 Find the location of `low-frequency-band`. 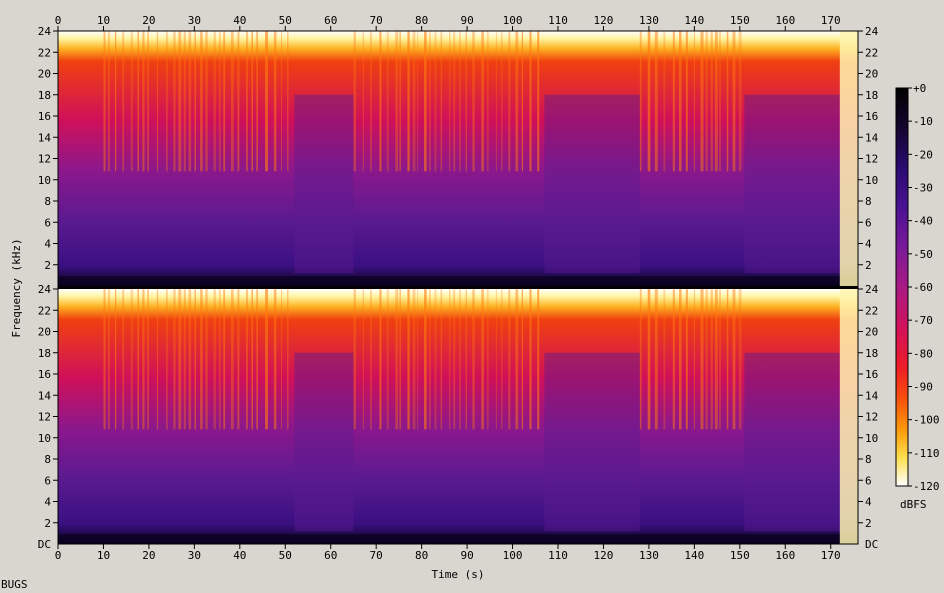

low-frequency-band is located at coordinates (458, 281).